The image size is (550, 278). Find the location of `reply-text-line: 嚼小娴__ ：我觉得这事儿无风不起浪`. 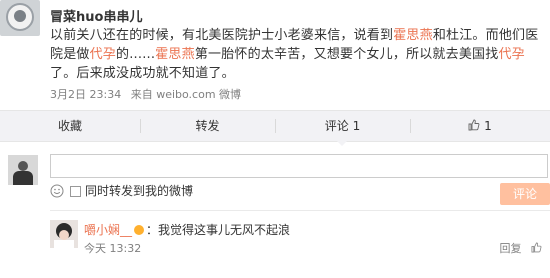

reply-text-line: 嚼小娴__ ：我觉得这事儿无风不起浪 is located at coordinates (187, 230).